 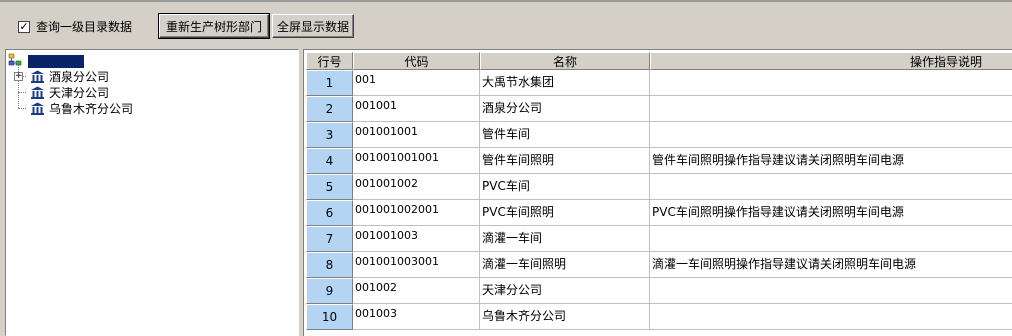 What do you see at coordinates (416, 291) in the screenshot?
I see `code-cell: 001002` at bounding box center [416, 291].